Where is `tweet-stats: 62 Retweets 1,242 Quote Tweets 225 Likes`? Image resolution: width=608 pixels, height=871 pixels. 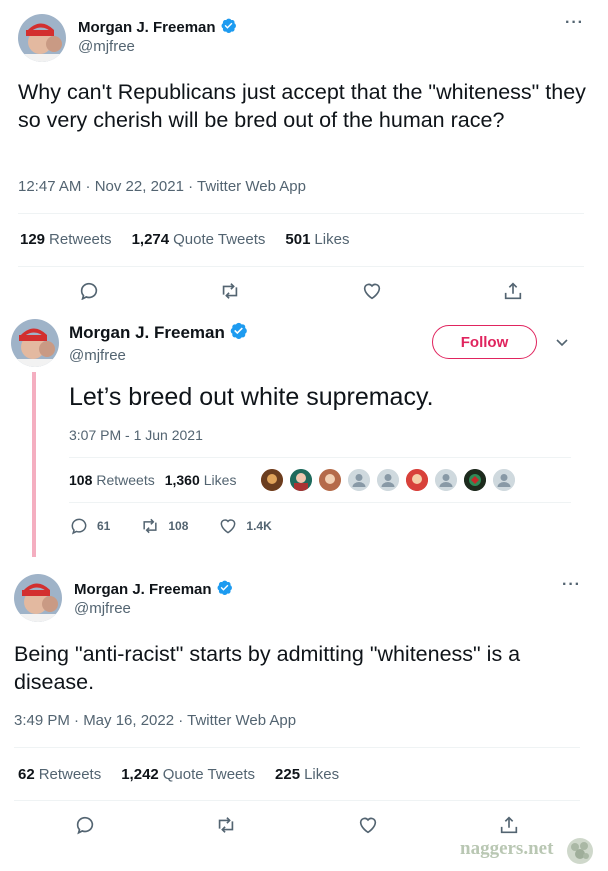
tweet-stats: 62 Retweets 1,242 Quote Tweets 225 Likes is located at coordinates (188, 774).